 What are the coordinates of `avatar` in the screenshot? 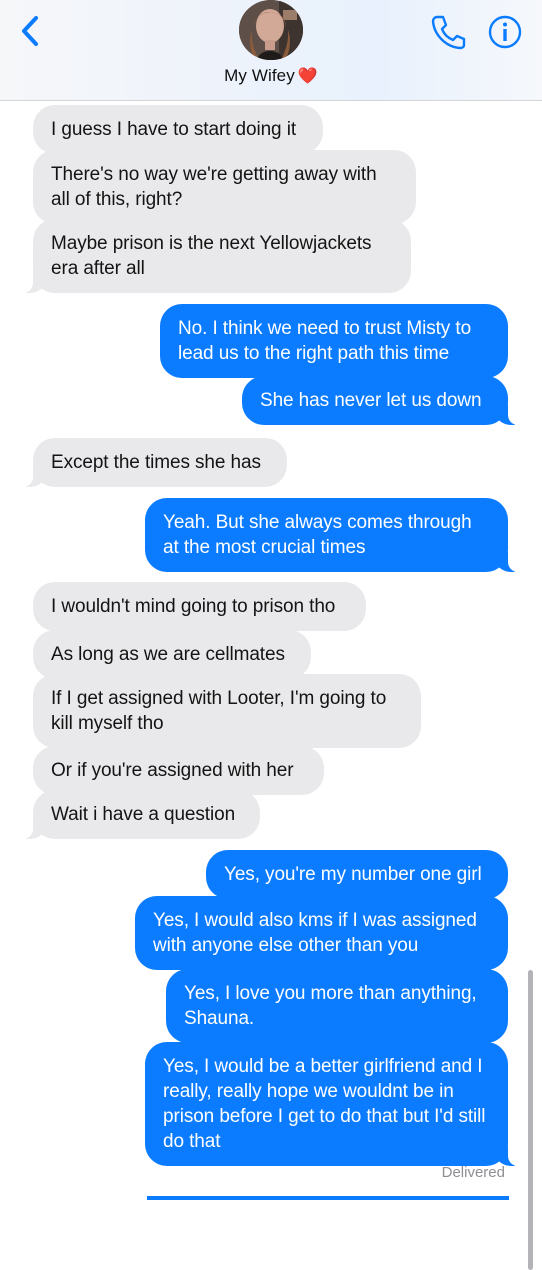 It's located at (271, 30).